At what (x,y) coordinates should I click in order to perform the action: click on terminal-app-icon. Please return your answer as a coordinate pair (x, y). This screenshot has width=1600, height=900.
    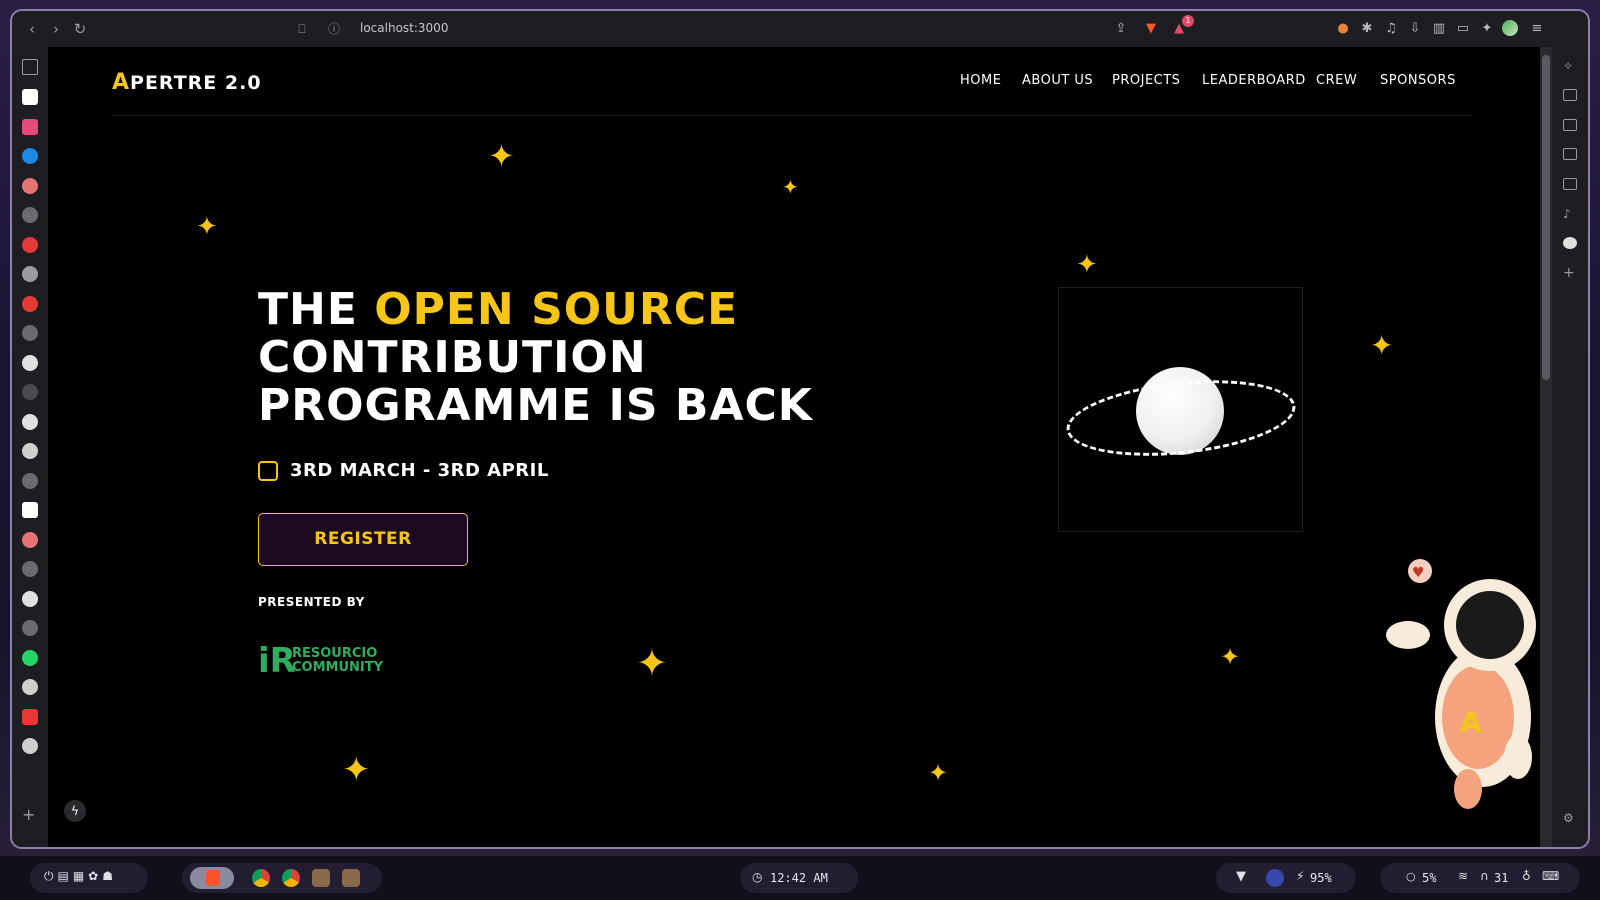
    Looking at the image, I should click on (321, 878).